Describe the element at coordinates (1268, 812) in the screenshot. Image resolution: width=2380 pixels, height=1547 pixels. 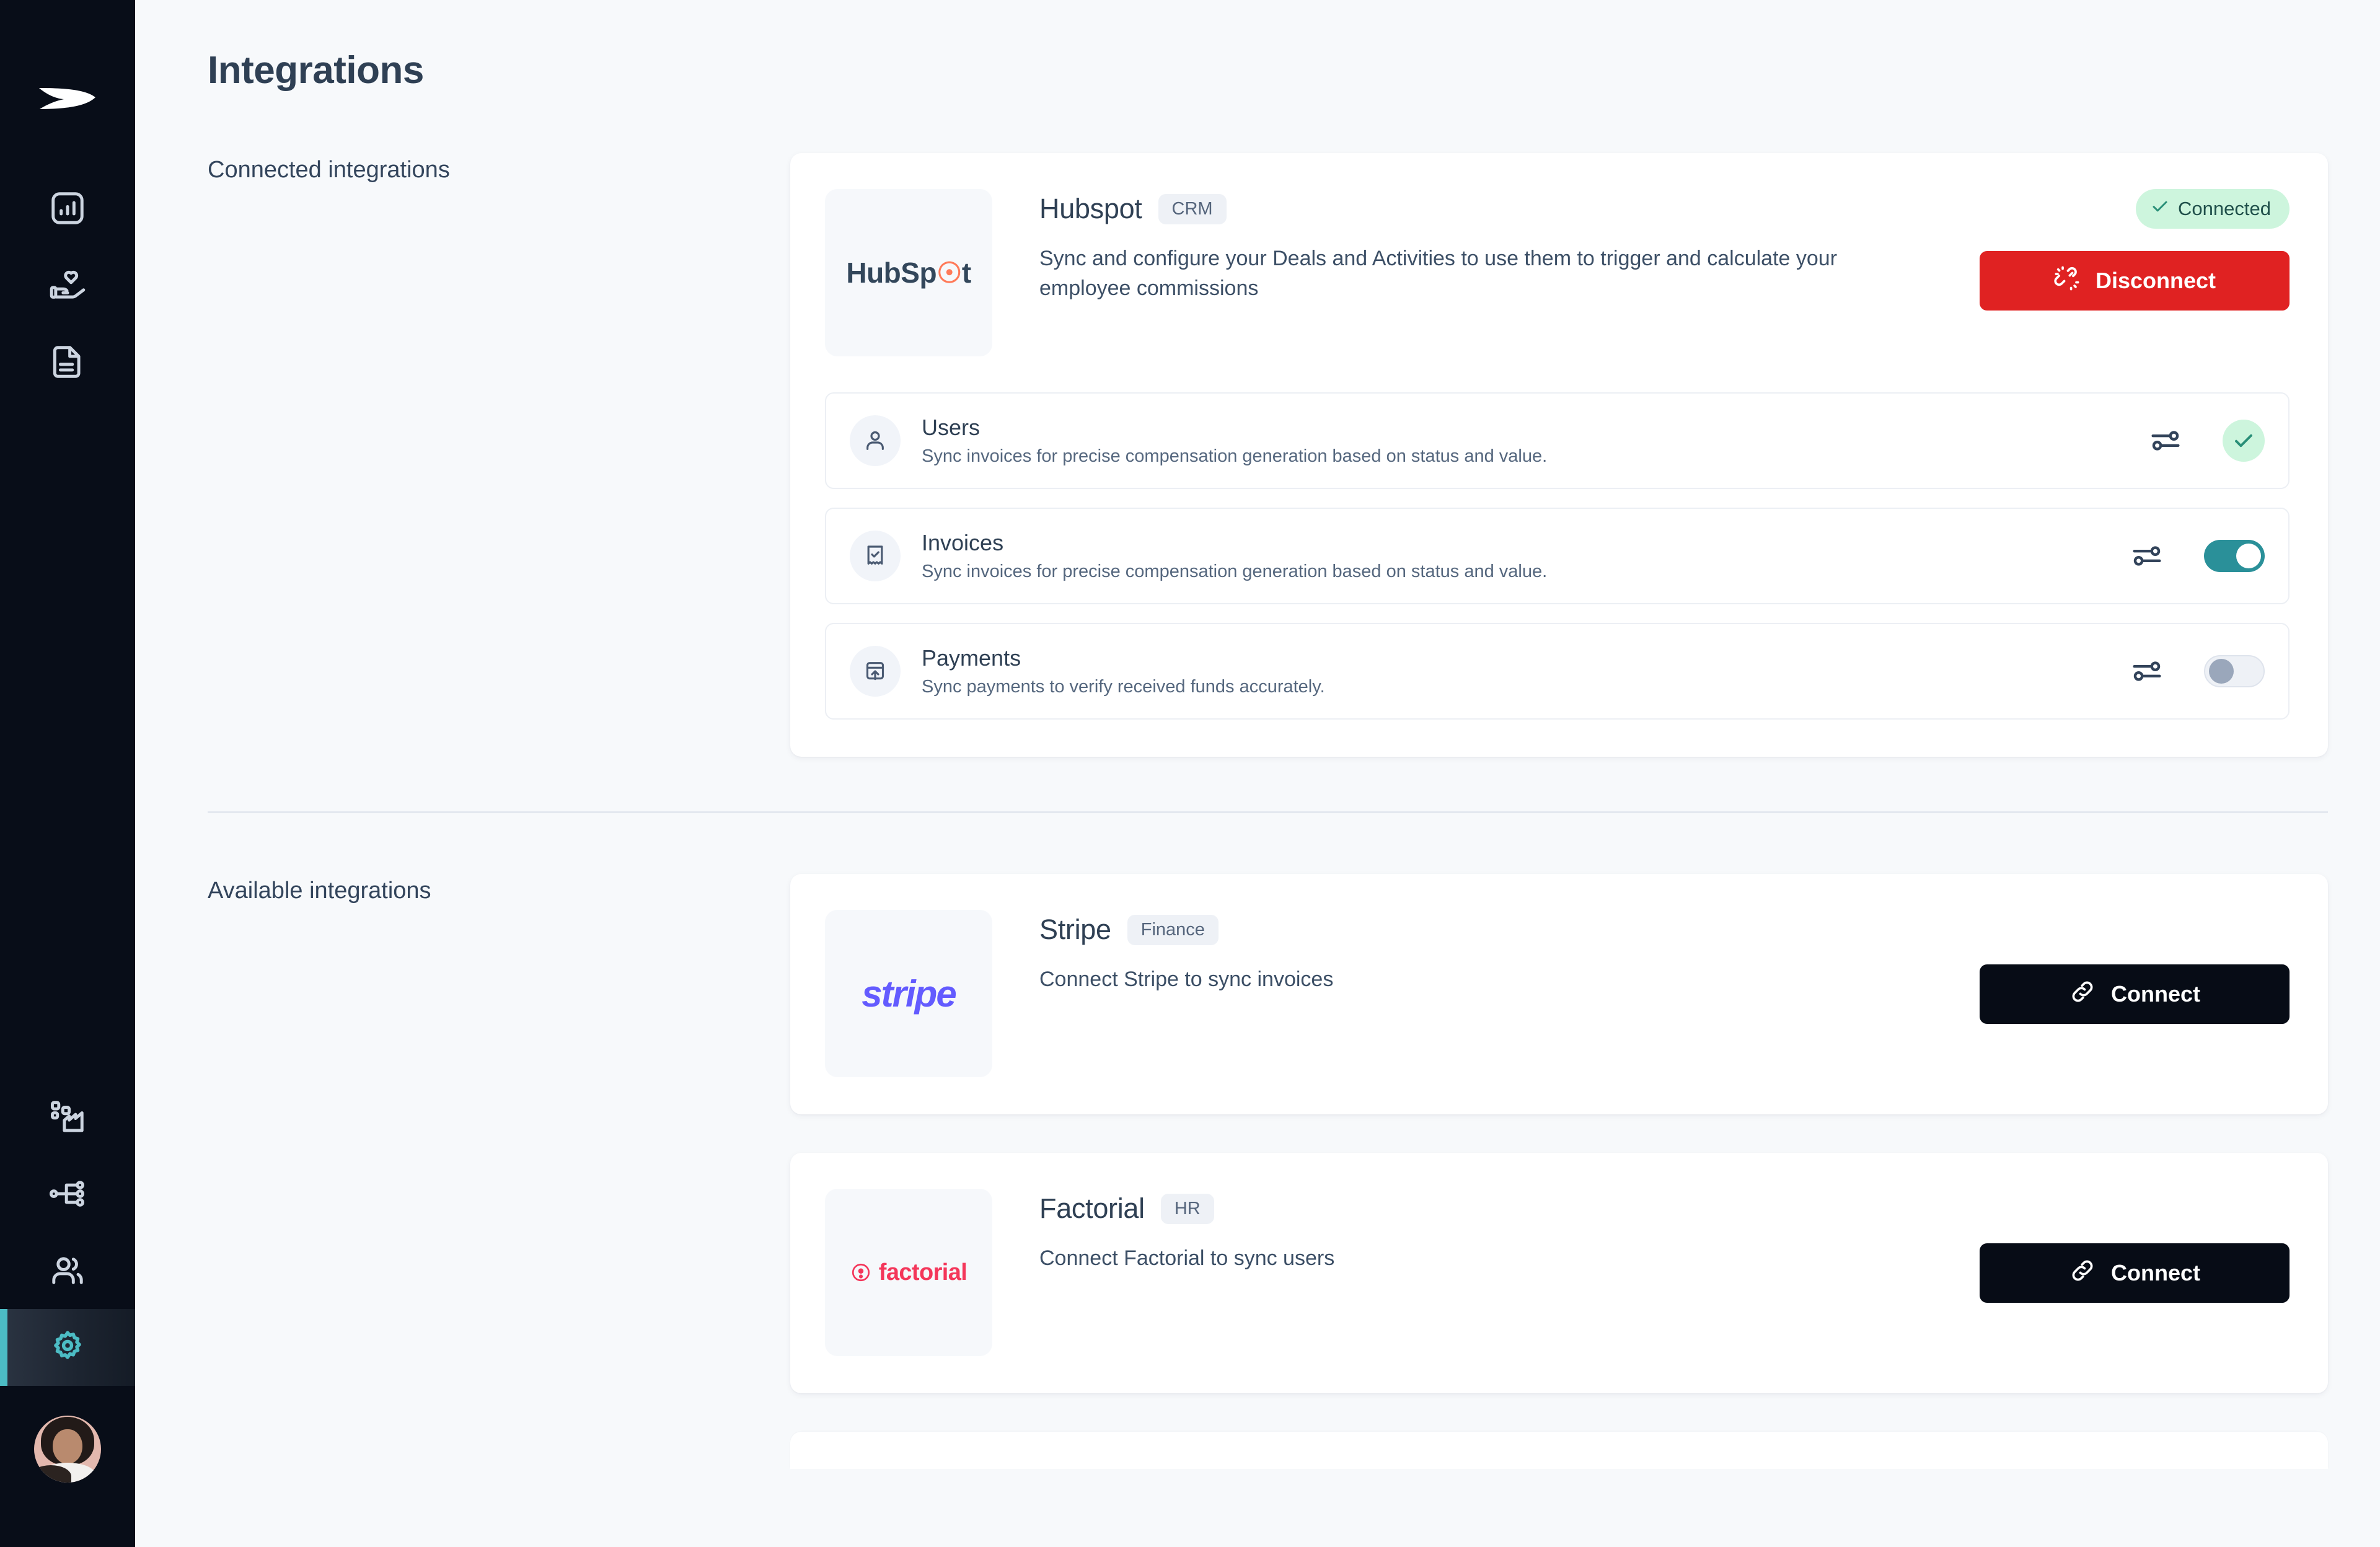
I see `section-divider` at that location.